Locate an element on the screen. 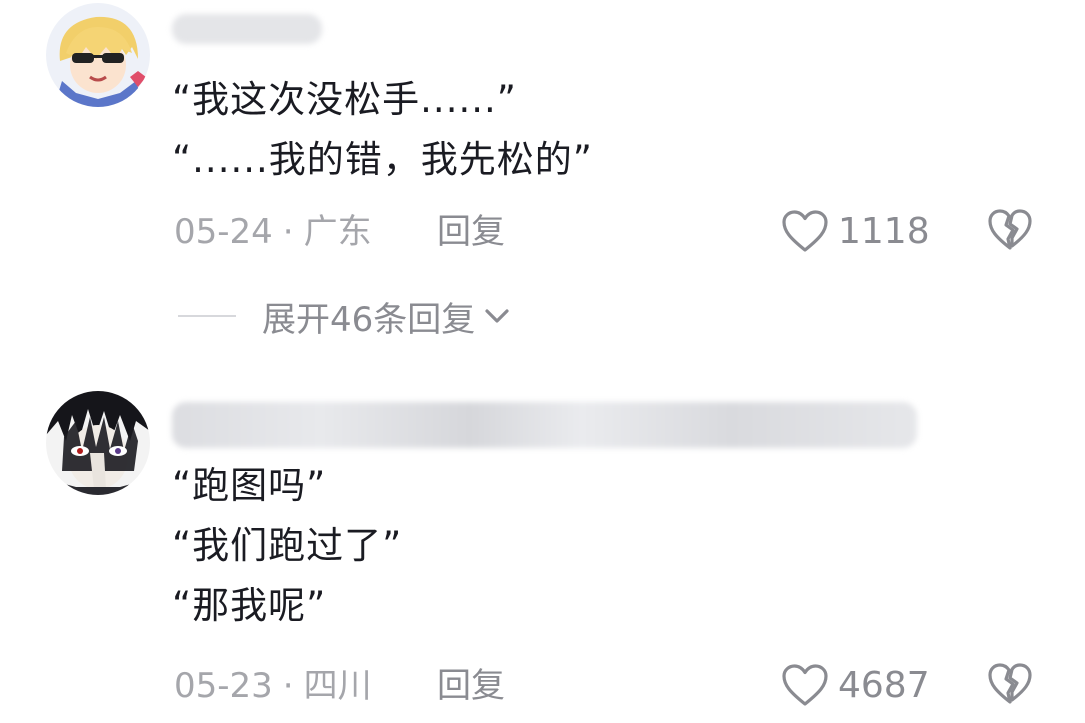  comment-location: 广东 is located at coordinates (337, 232).